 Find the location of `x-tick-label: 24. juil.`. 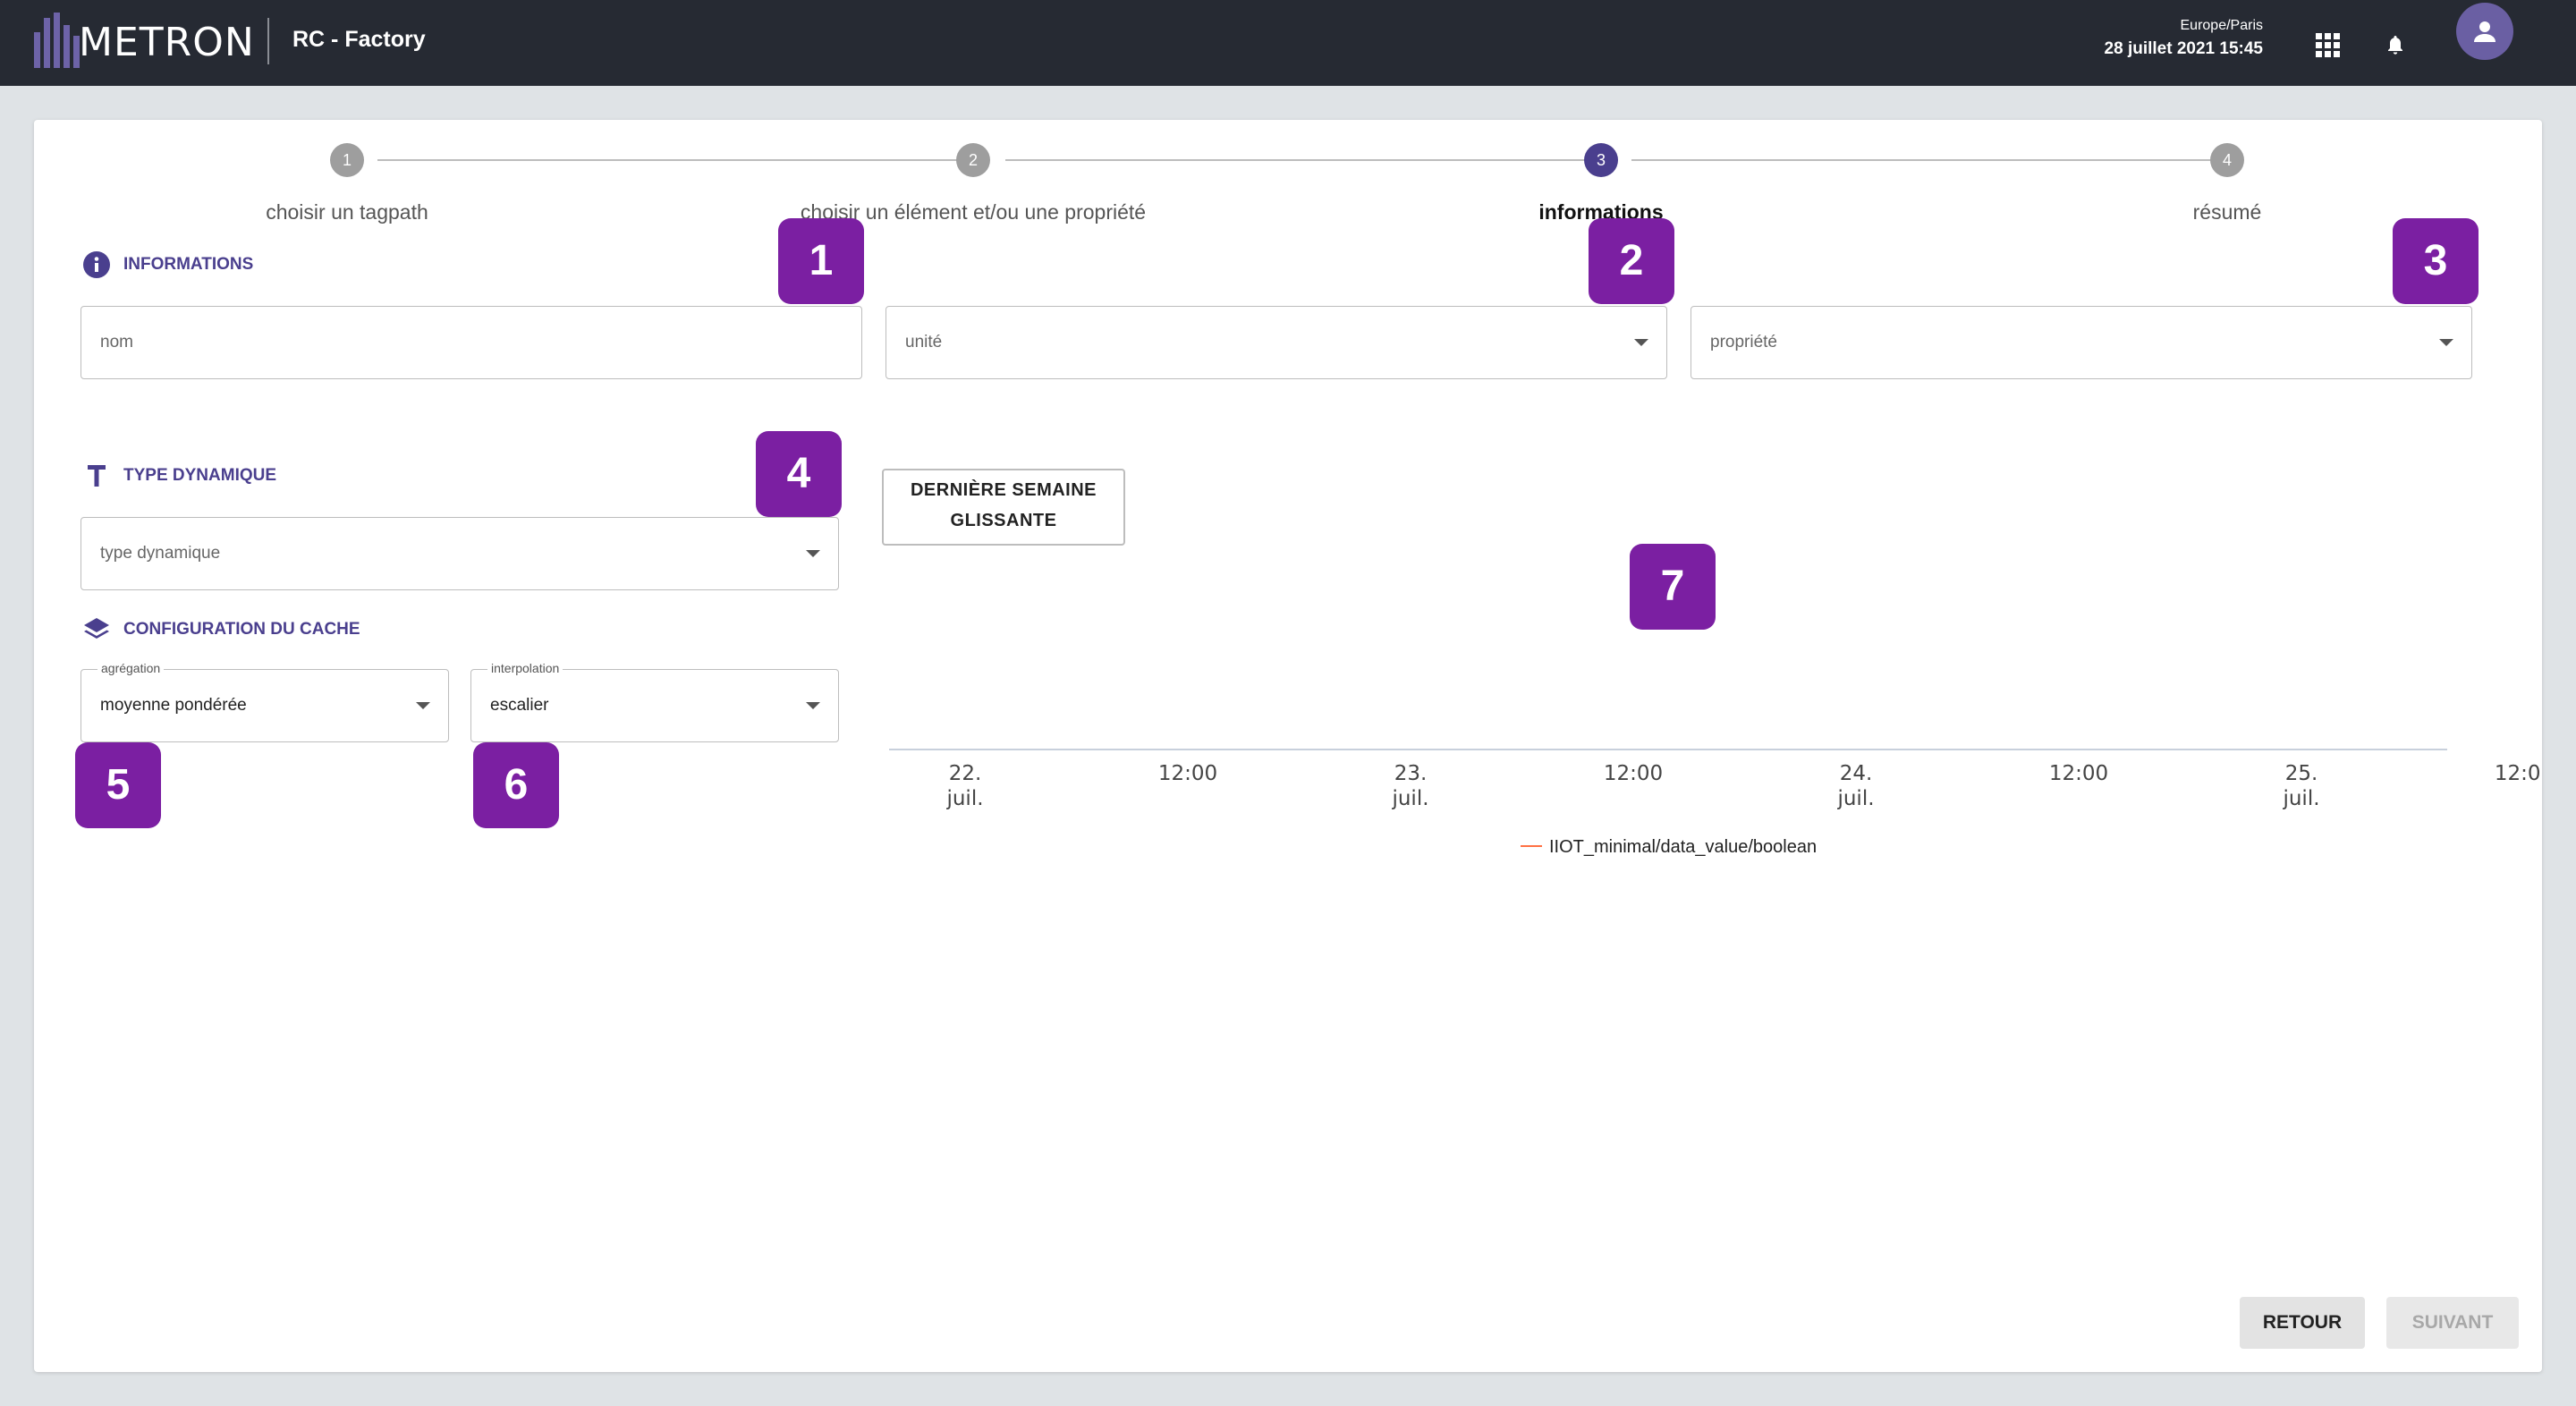

x-tick-label: 24. juil. is located at coordinates (1855, 786).